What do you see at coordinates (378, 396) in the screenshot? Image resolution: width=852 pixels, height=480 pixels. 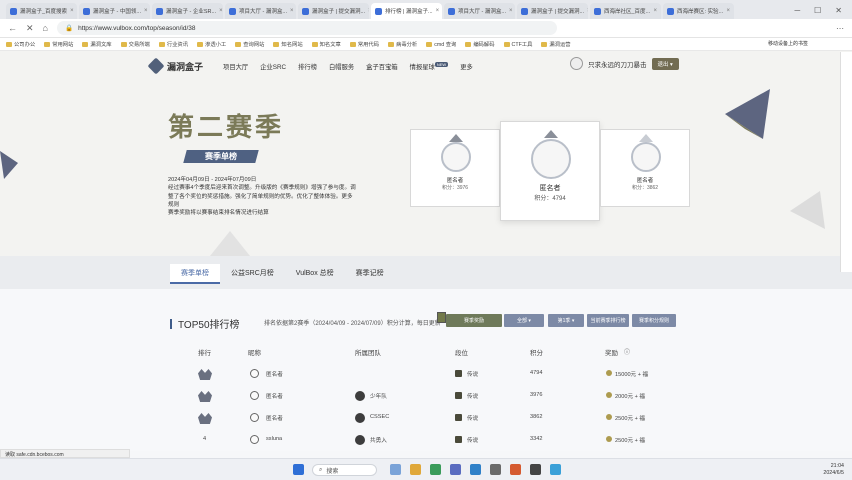 I see `row-team: 少年队` at bounding box center [378, 396].